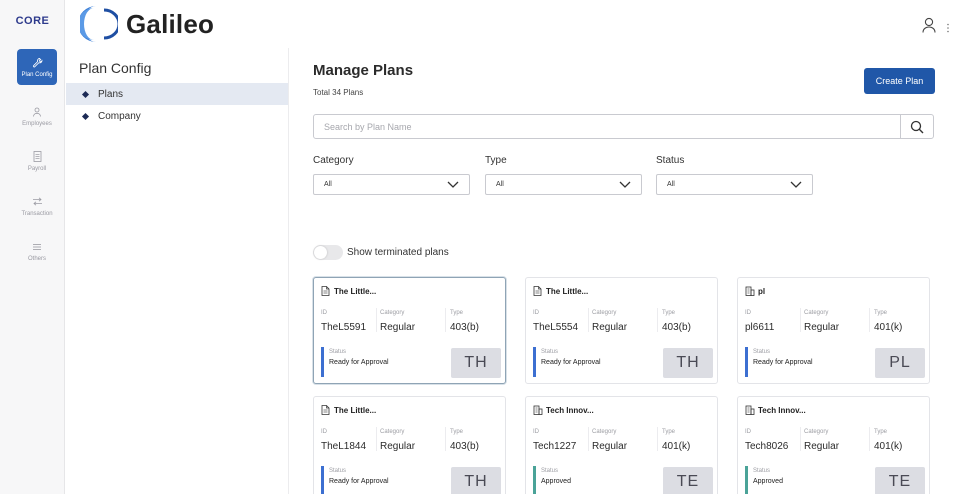  I want to click on transfer-icon, so click(37, 202).